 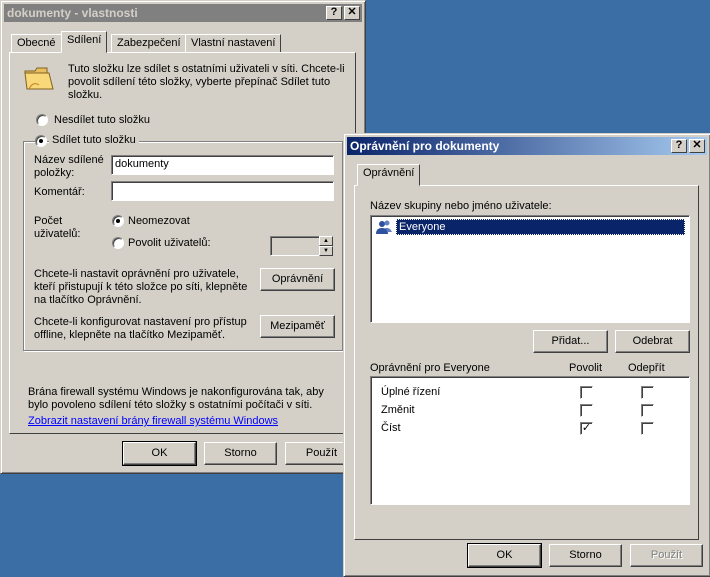 I want to click on no-share-radio, so click(x=42, y=120).